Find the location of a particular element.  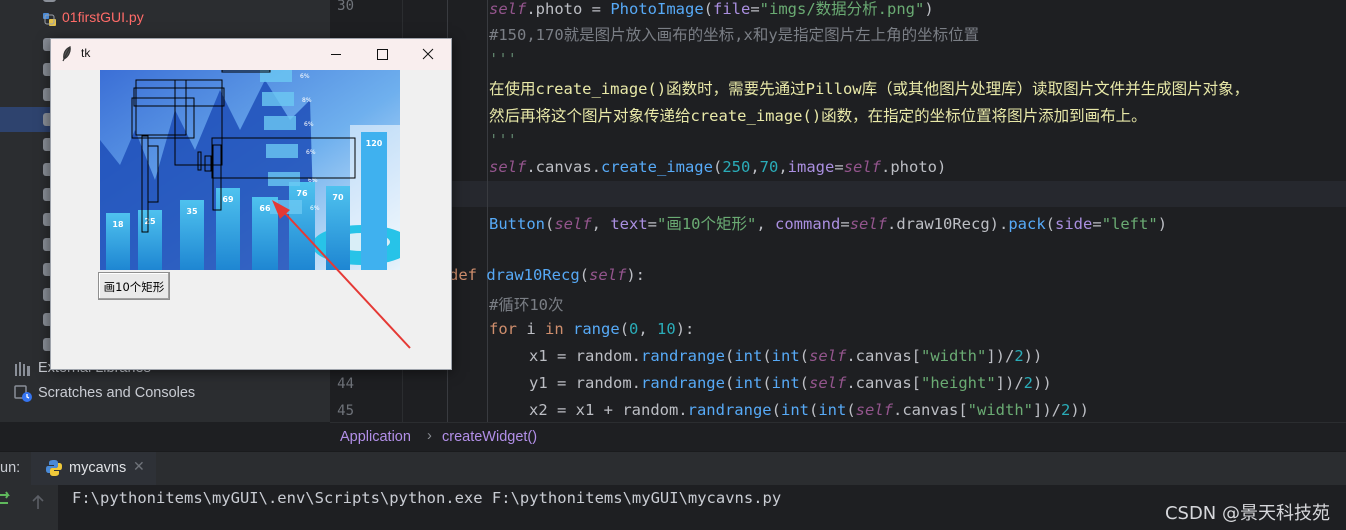

annotation-arrow-shaft is located at coordinates (346, 279).